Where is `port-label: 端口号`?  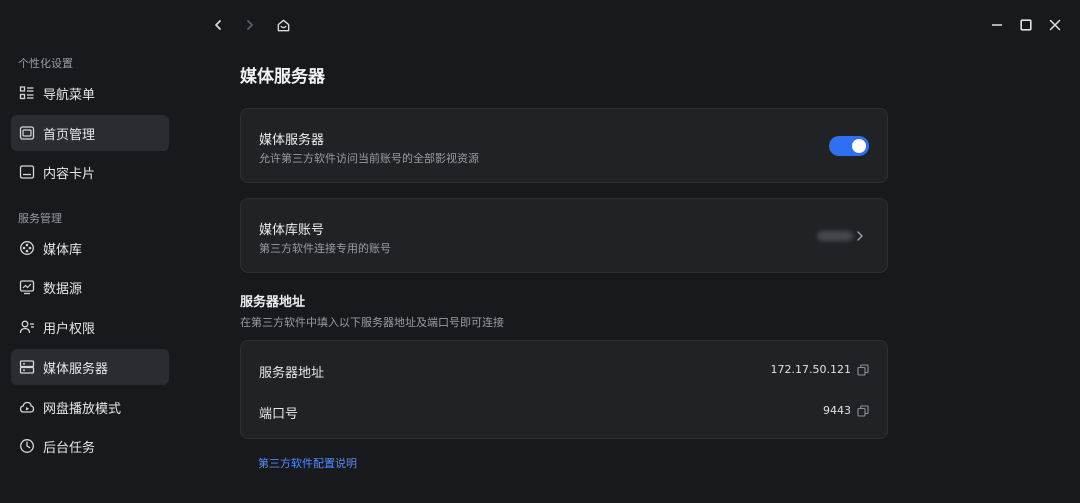 port-label: 端口号 is located at coordinates (279, 414).